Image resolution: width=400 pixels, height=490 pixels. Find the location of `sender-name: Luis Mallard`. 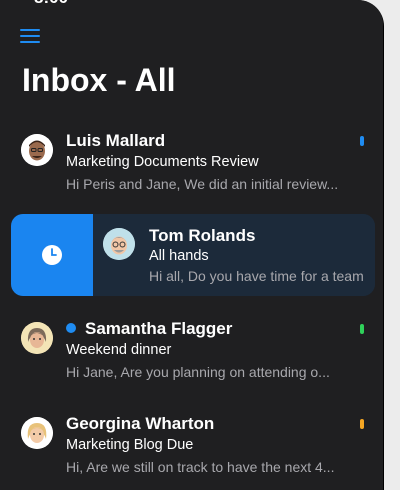

sender-name: Luis Mallard is located at coordinates (116, 140).